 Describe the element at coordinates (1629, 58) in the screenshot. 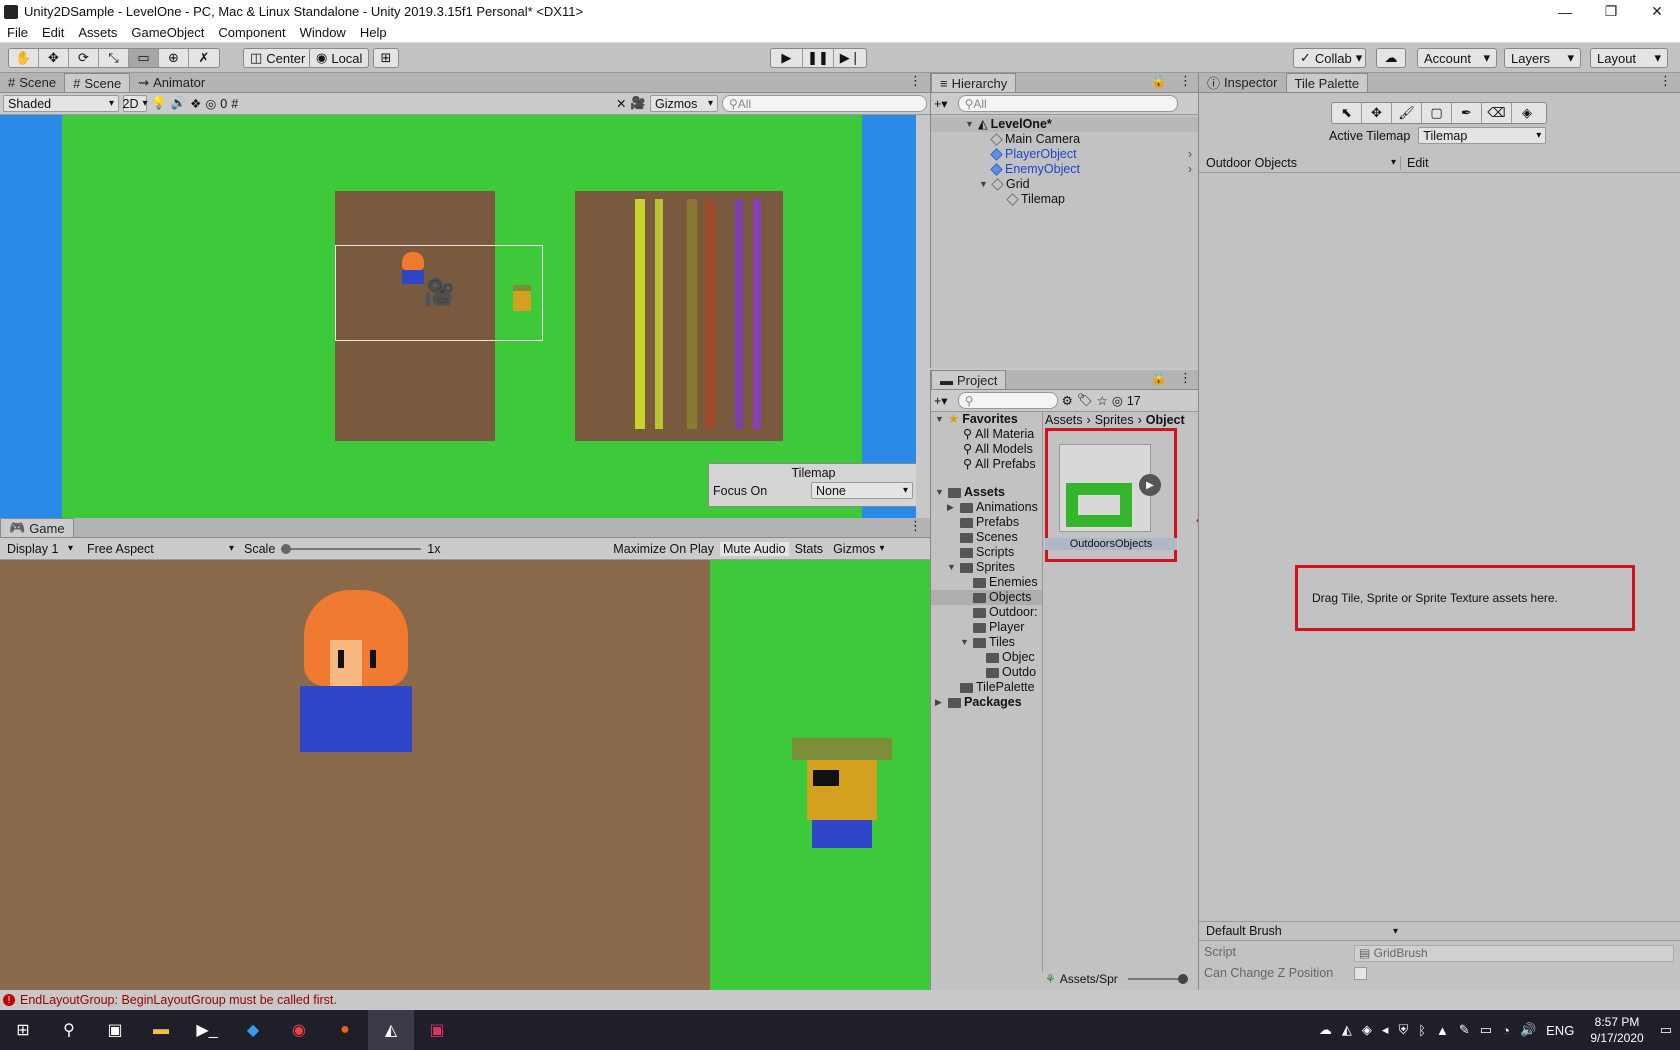

I see `layout-dropdown: Layout ▾` at that location.